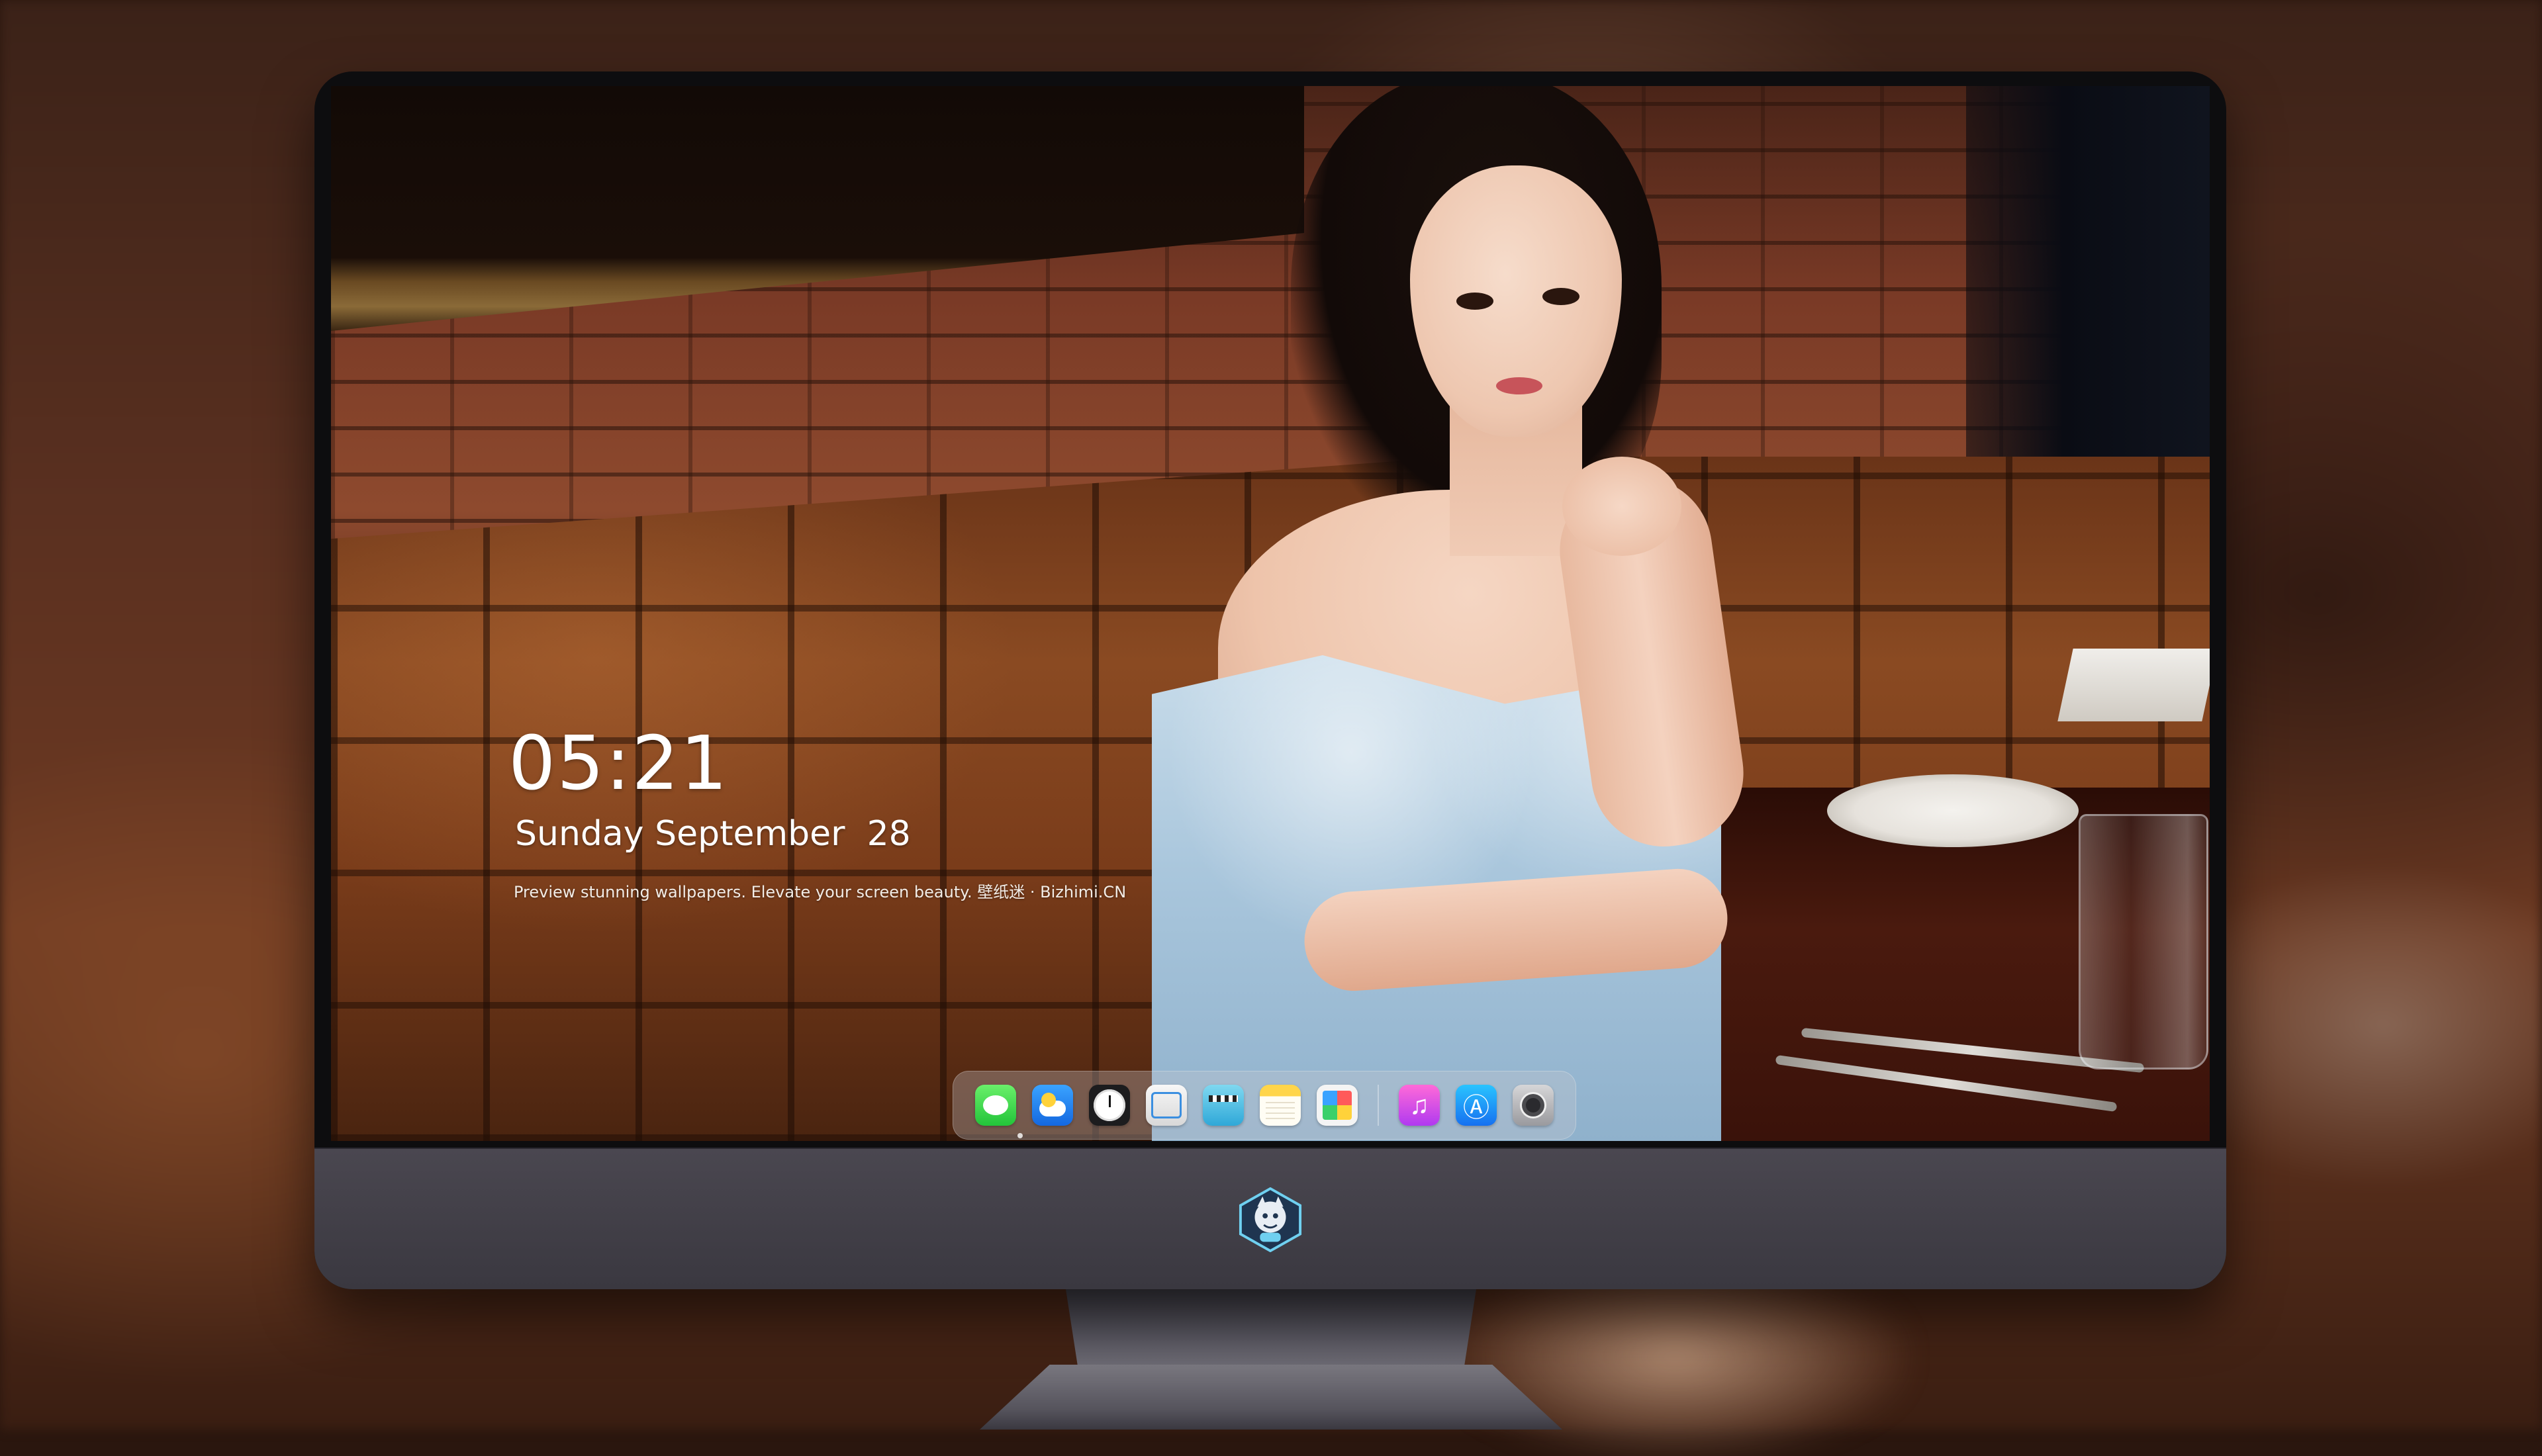  I want to click on camera-icon, so click(1533, 1105).